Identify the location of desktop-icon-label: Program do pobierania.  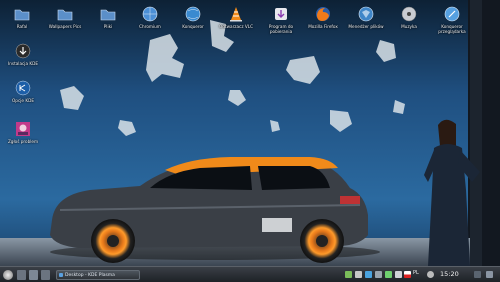
(281, 29).